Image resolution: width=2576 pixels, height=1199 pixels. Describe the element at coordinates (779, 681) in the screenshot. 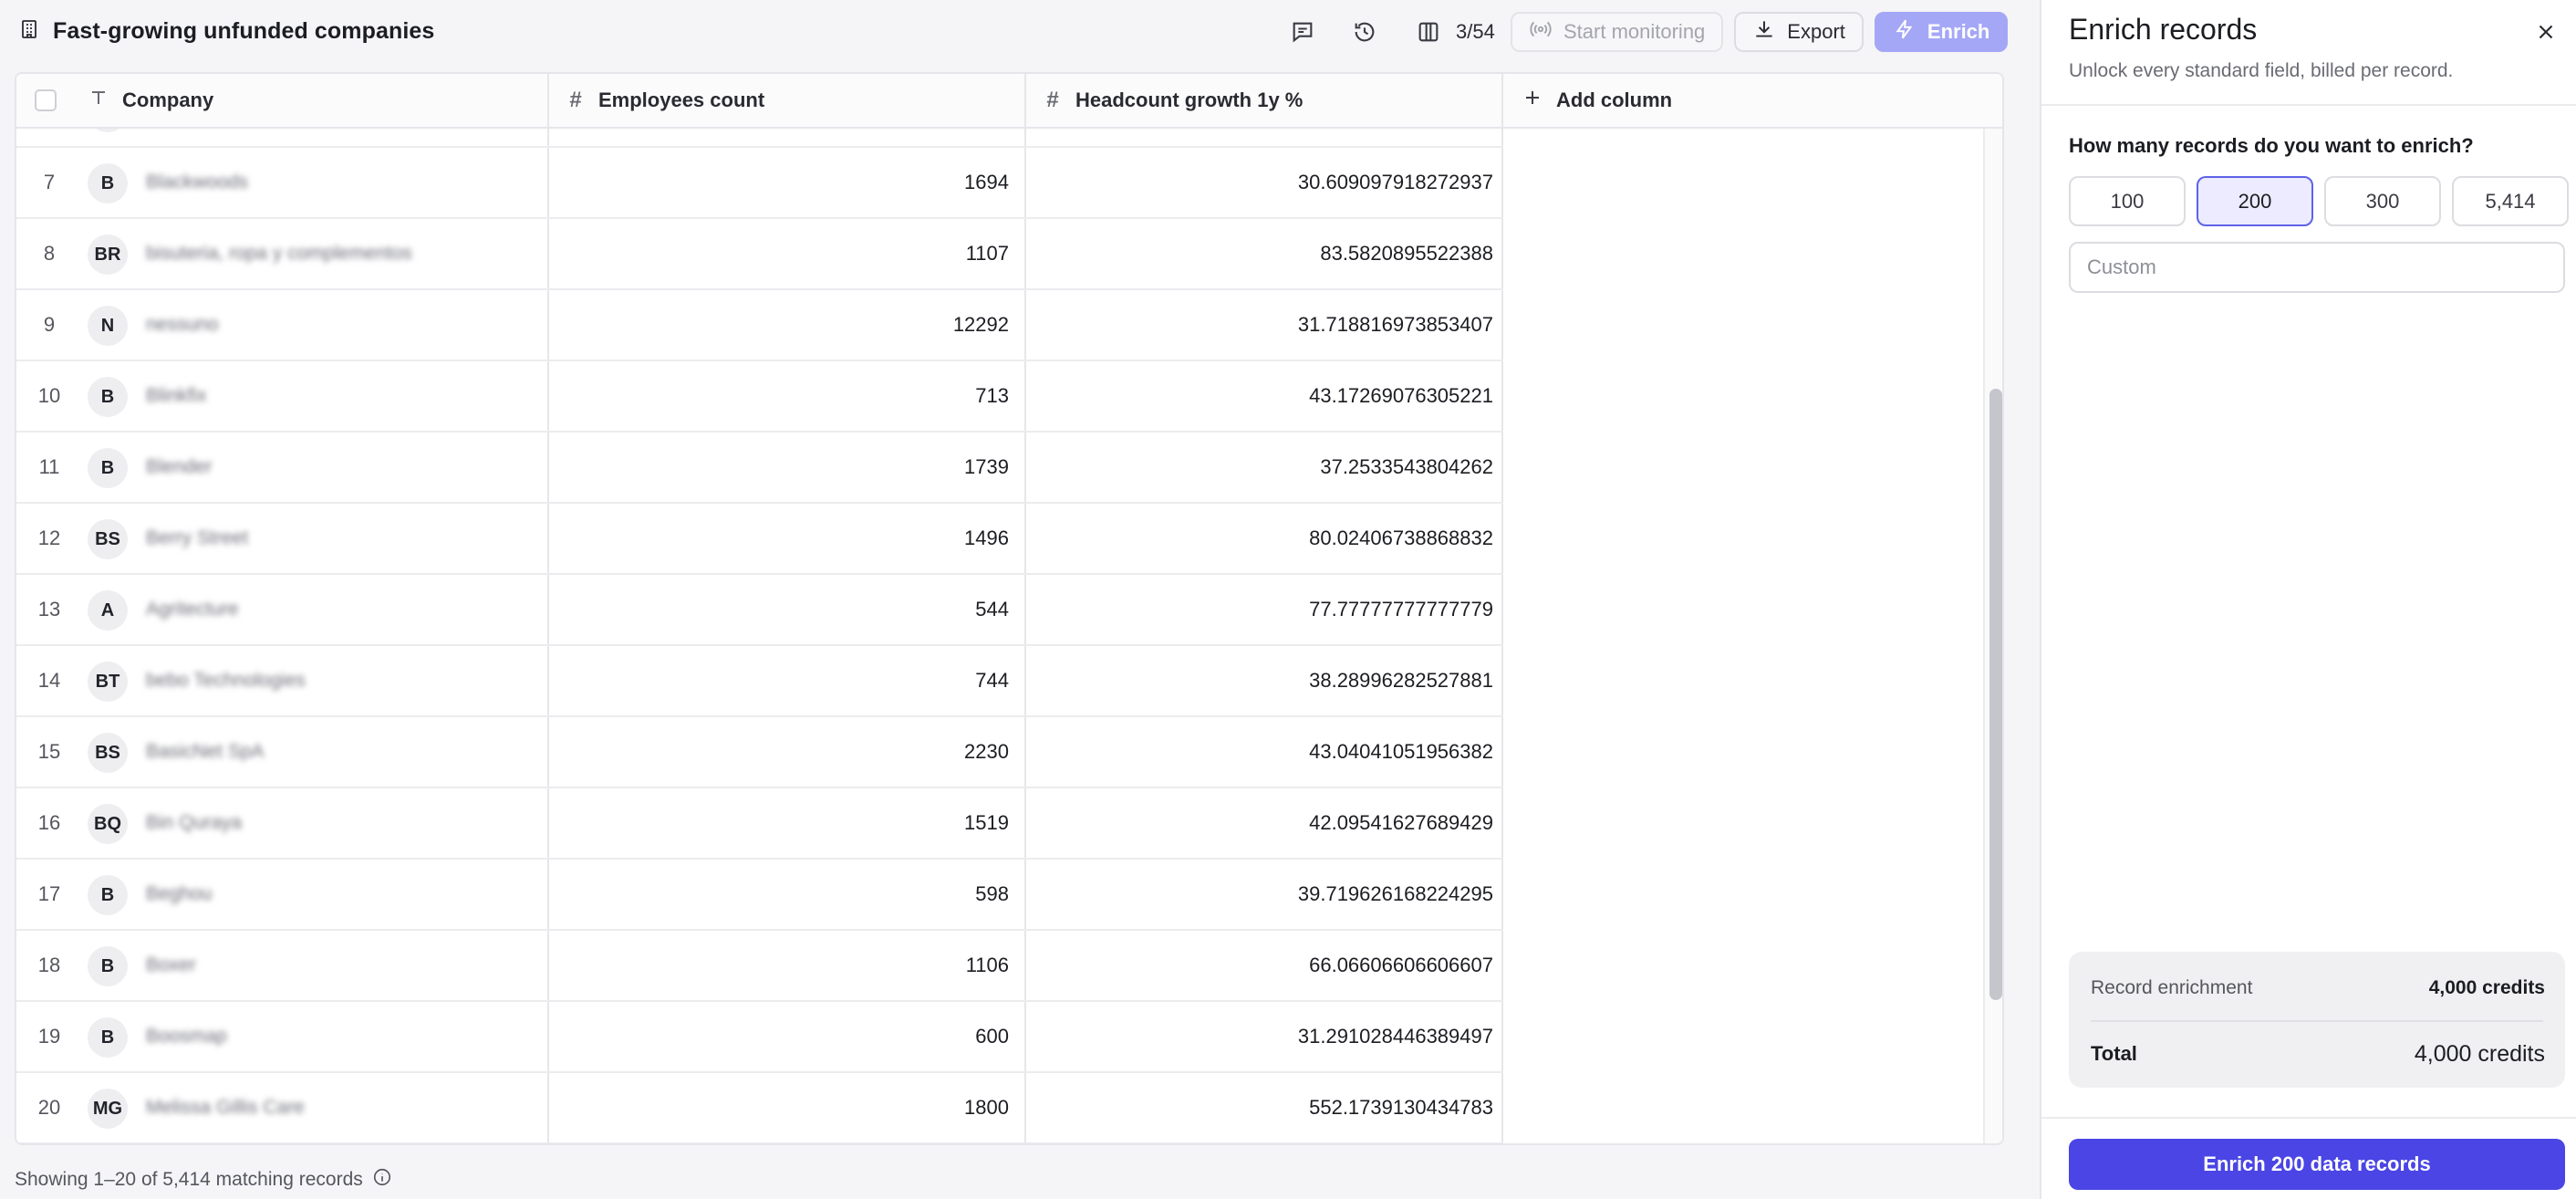

I see `employees-count-cell: 744` at that location.